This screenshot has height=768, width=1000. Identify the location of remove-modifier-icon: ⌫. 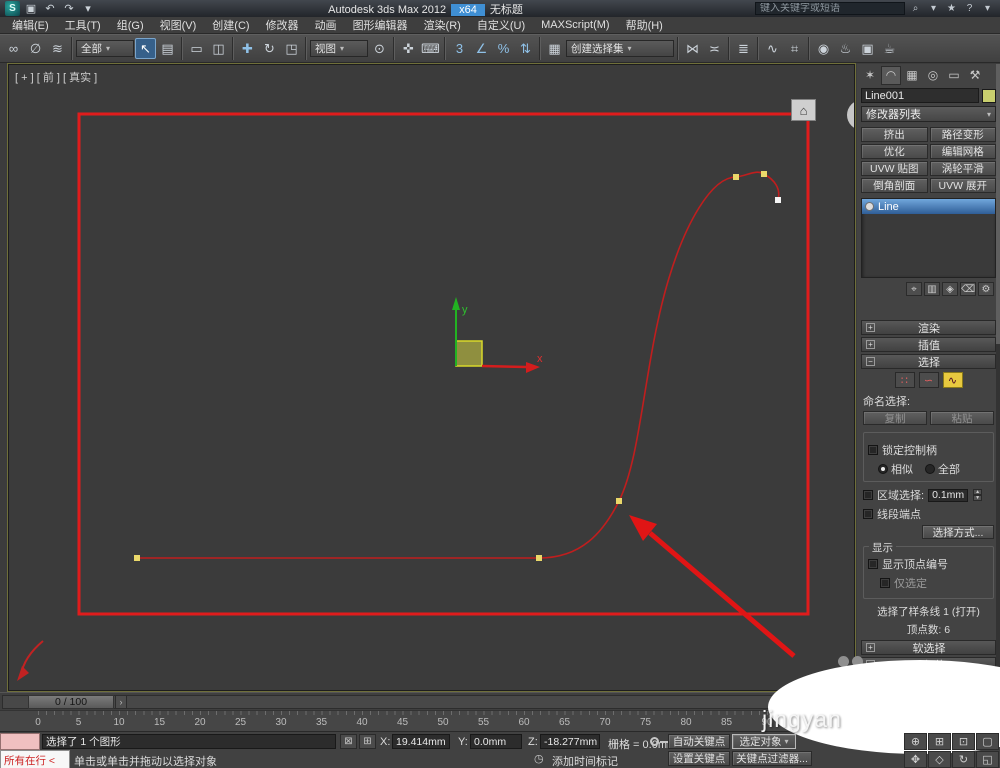
(968, 289).